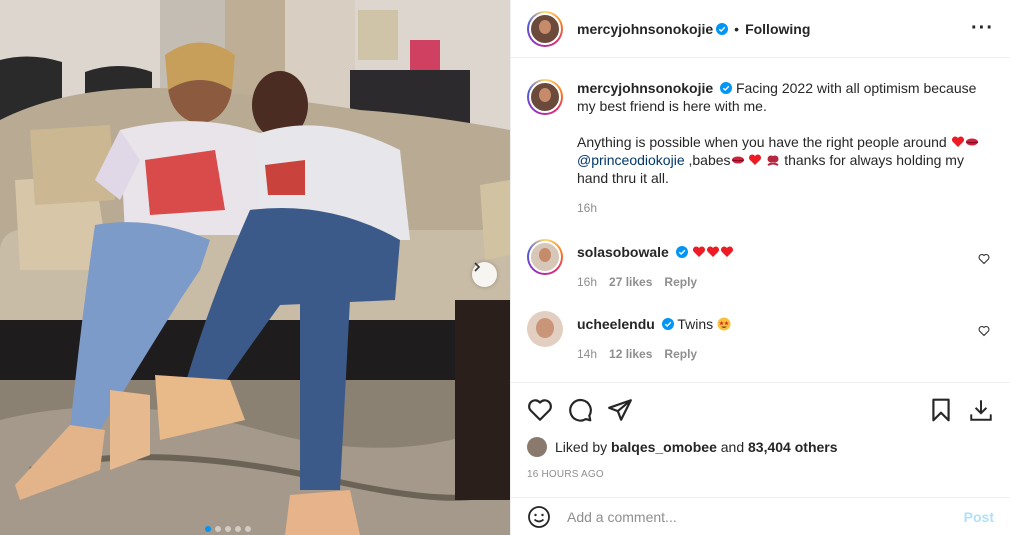 The width and height of the screenshot is (1010, 535). Describe the element at coordinates (664, 447) in the screenshot. I see `liked-by-user: balqes_omobee` at that location.